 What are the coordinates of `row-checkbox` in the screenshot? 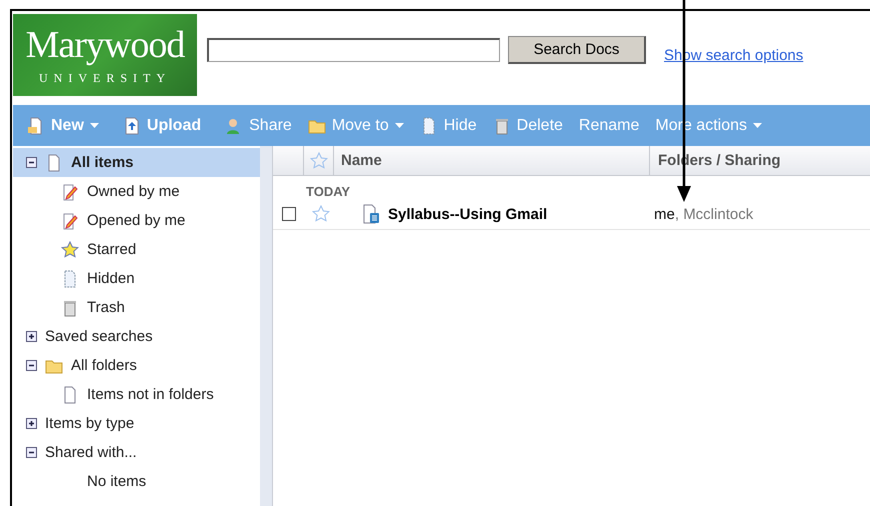 It's located at (289, 214).